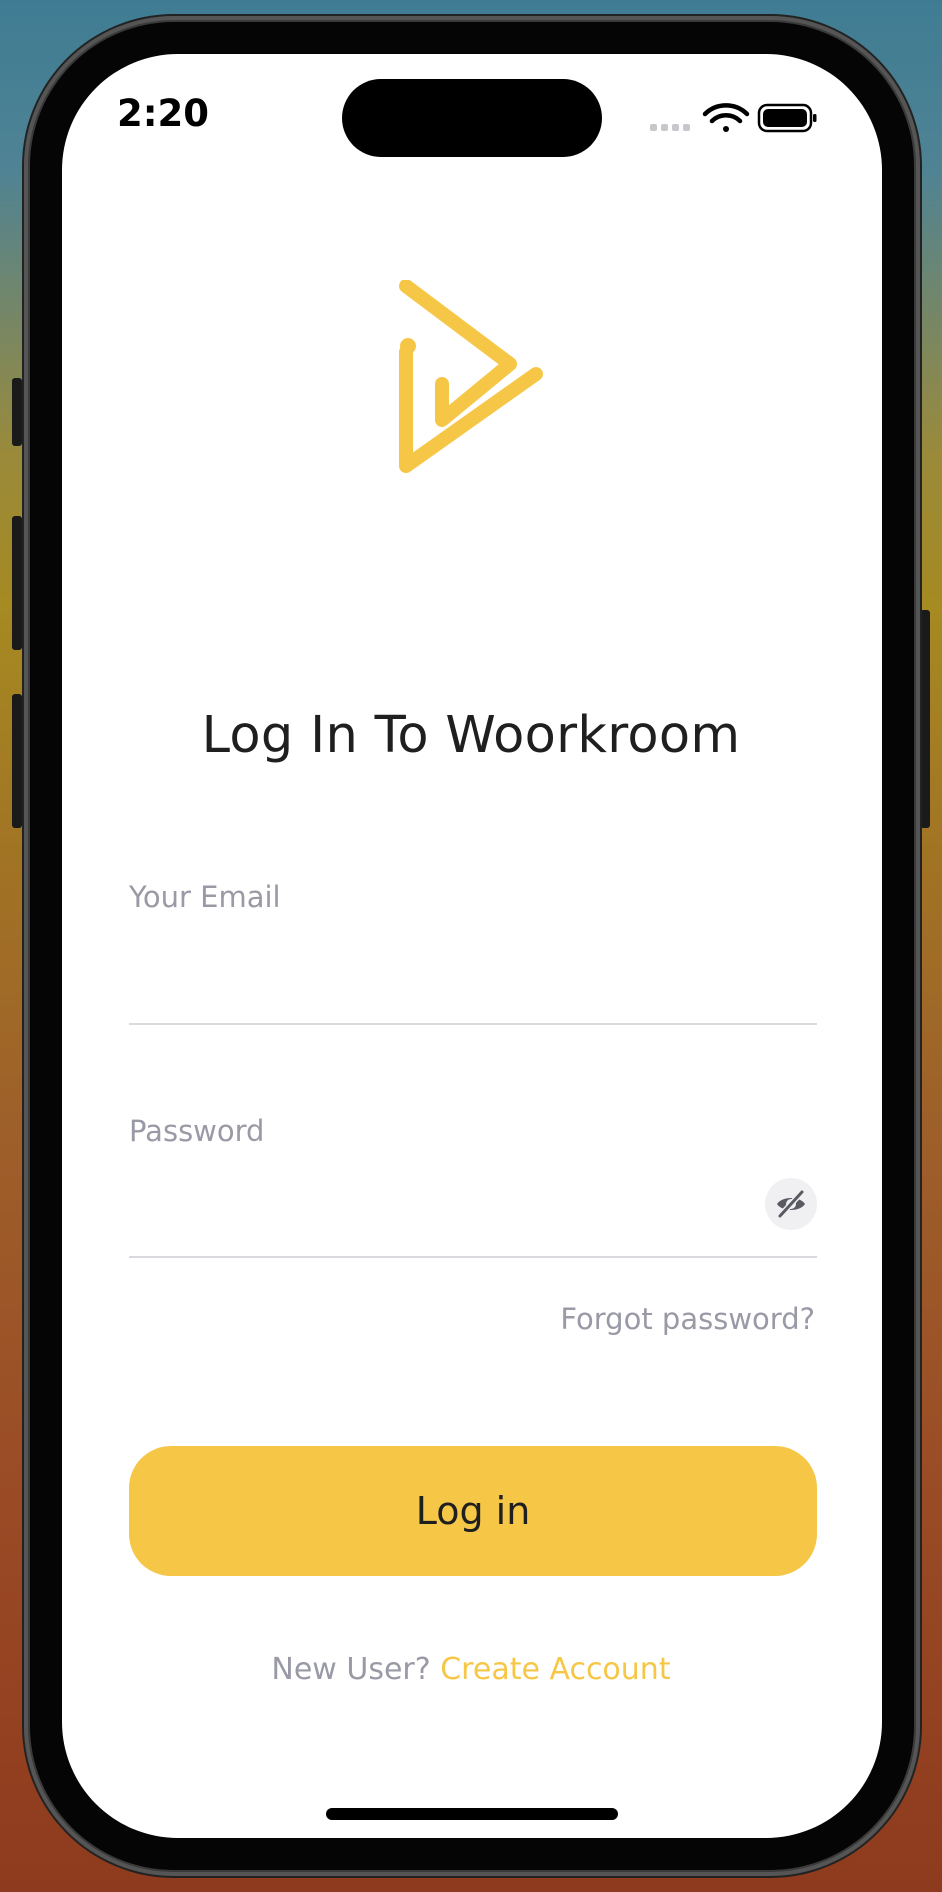 The width and height of the screenshot is (942, 1892). Describe the element at coordinates (667, 1319) in the screenshot. I see `forgot-password-link: Forgot password?` at that location.